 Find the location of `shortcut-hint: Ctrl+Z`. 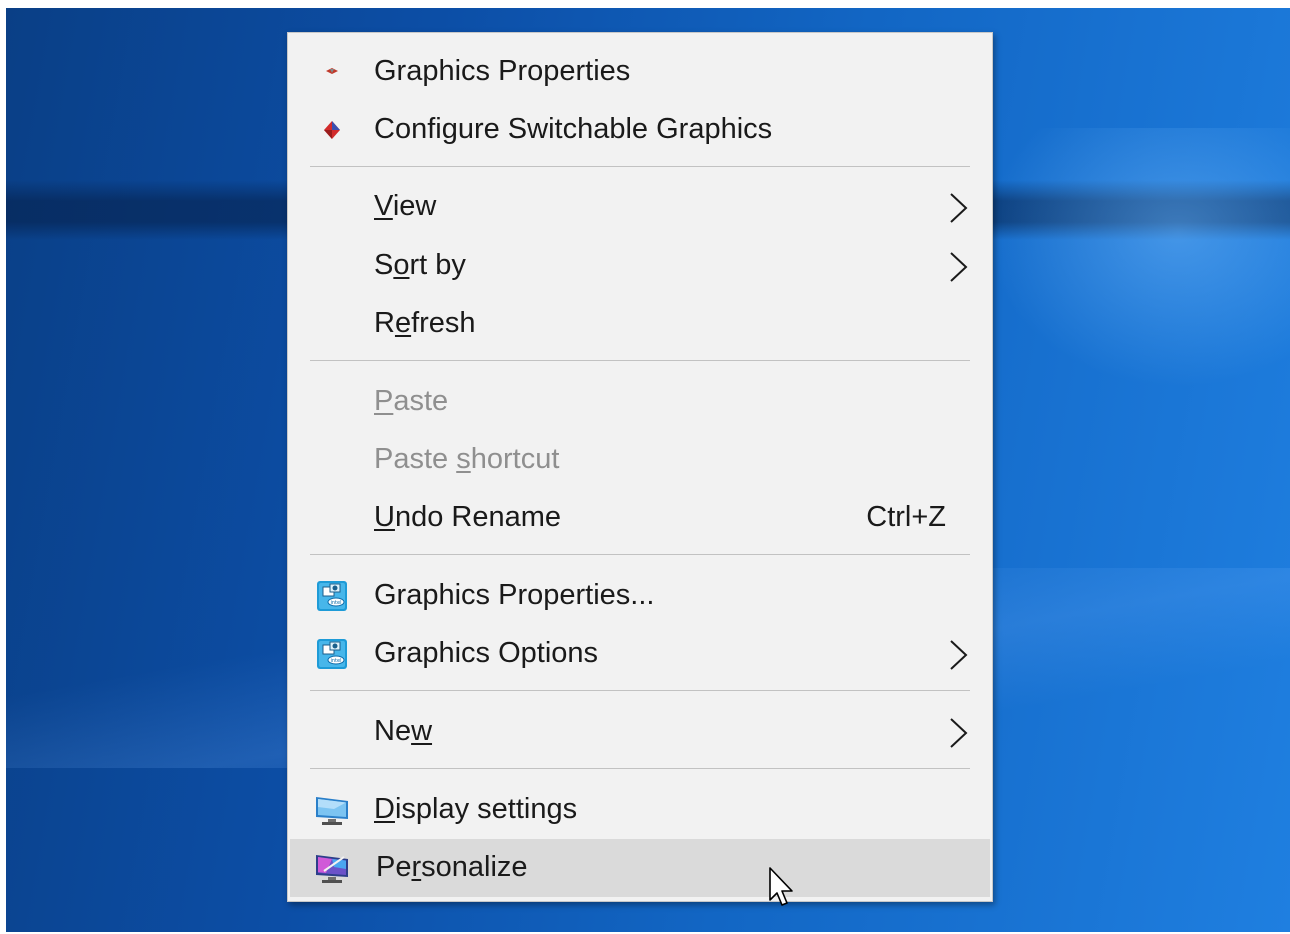

shortcut-hint: Ctrl+Z is located at coordinates (906, 517).